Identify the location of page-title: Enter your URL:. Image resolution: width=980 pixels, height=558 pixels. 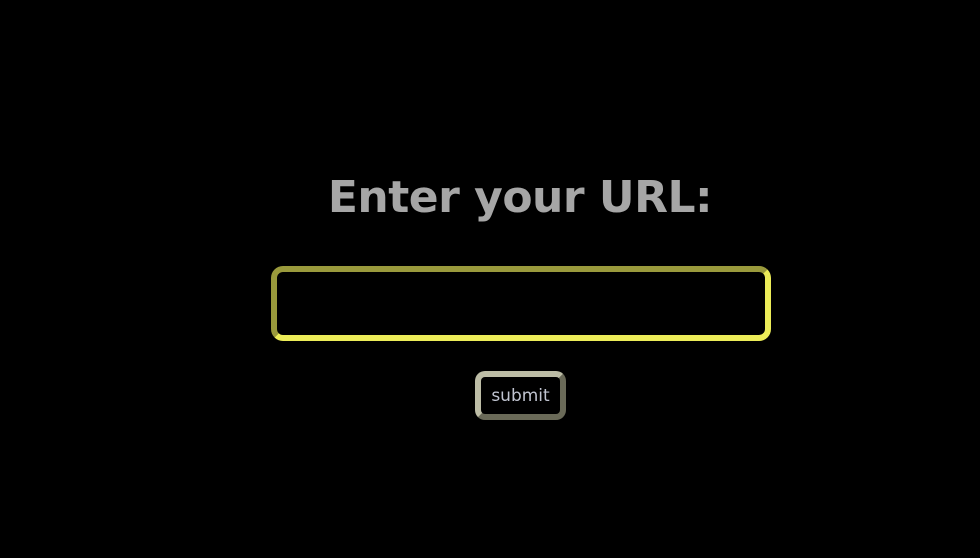
(520, 197).